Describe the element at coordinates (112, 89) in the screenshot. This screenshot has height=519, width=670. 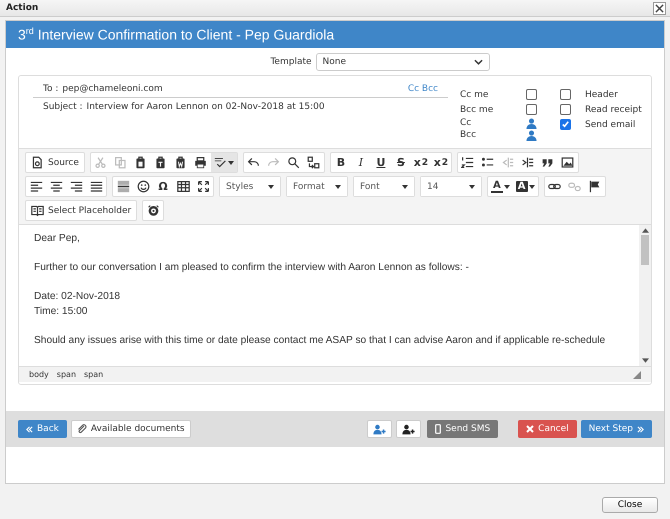
I see `to-address: pep@chameleoni.com` at that location.